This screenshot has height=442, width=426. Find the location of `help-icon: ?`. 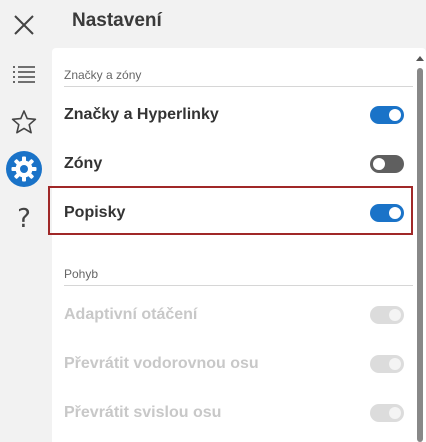

help-icon: ? is located at coordinates (24, 219).